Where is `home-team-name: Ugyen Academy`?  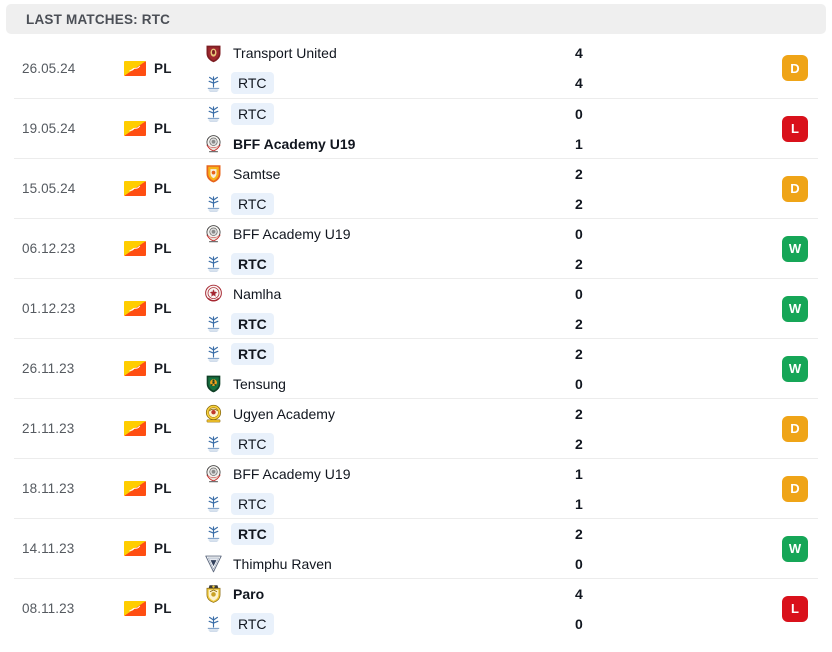
home-team-name: Ugyen Academy is located at coordinates (284, 413).